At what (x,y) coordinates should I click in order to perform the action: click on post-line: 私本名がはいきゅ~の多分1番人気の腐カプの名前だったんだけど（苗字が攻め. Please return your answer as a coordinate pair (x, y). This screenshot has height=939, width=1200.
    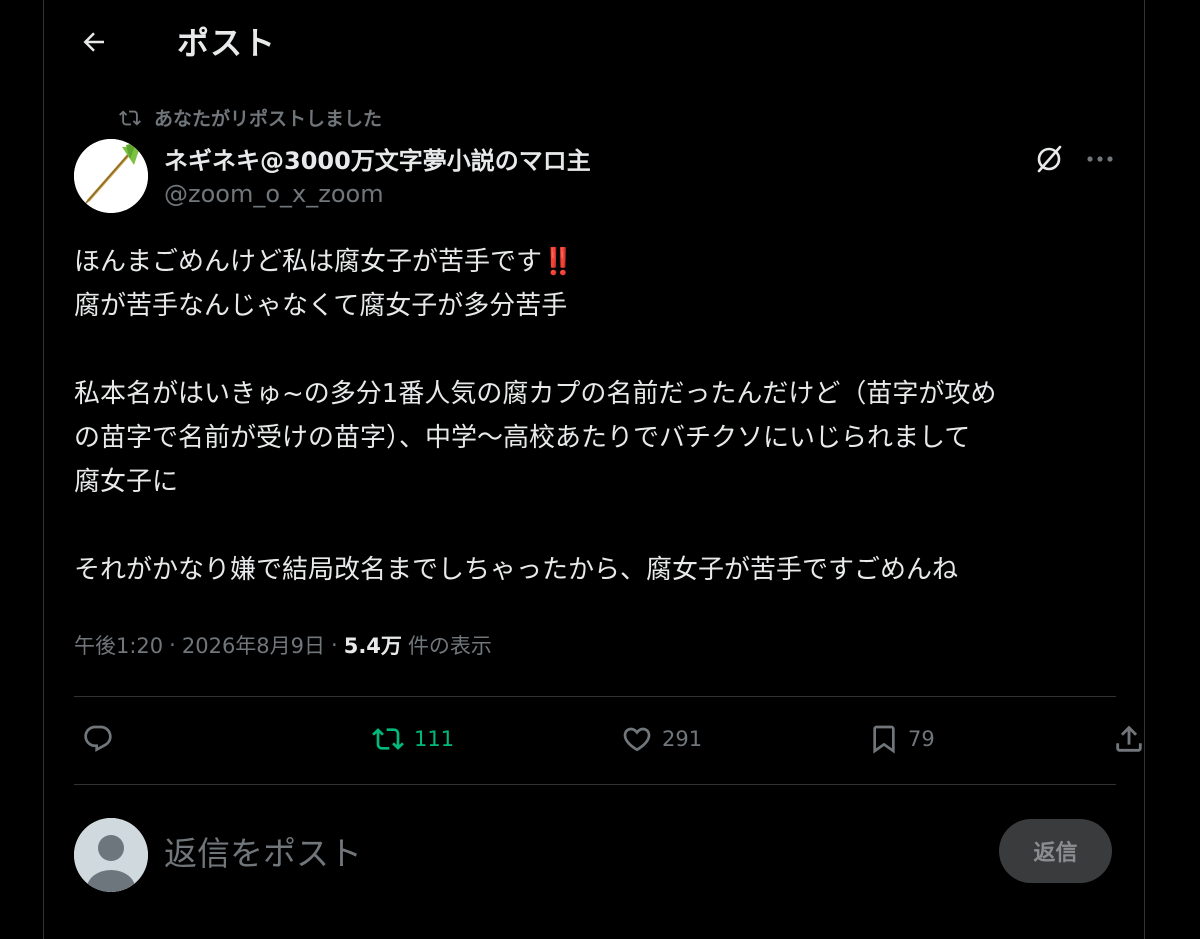
    Looking at the image, I should click on (535, 394).